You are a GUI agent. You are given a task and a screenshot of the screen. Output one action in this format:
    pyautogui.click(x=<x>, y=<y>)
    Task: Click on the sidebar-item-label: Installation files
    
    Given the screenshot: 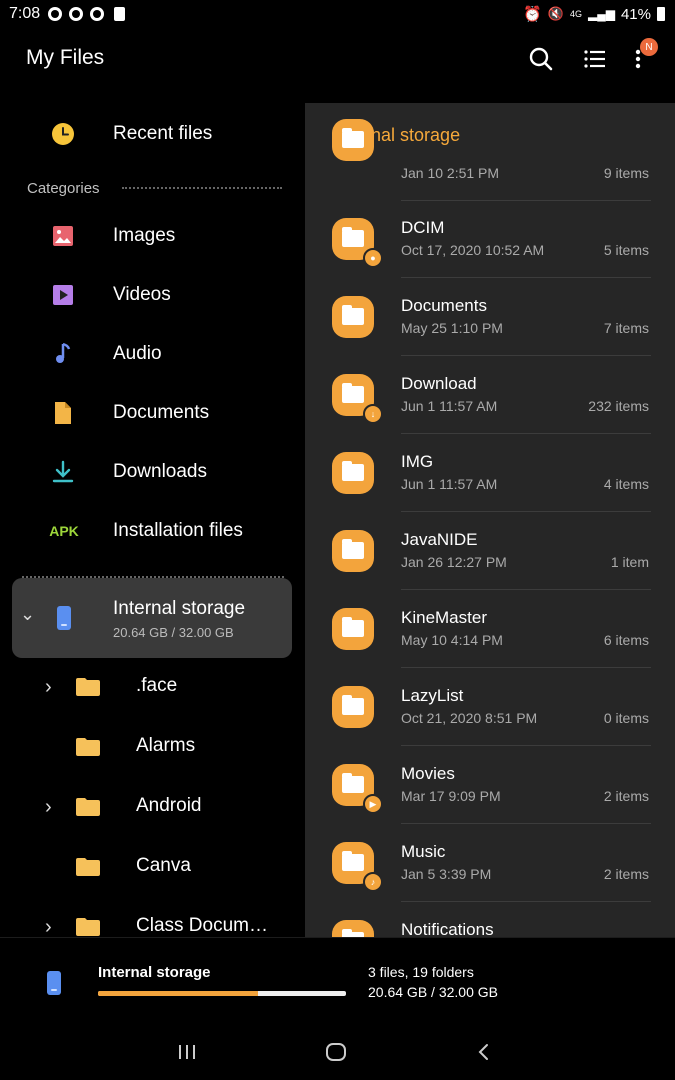 What is the action you would take?
    pyautogui.click(x=178, y=530)
    